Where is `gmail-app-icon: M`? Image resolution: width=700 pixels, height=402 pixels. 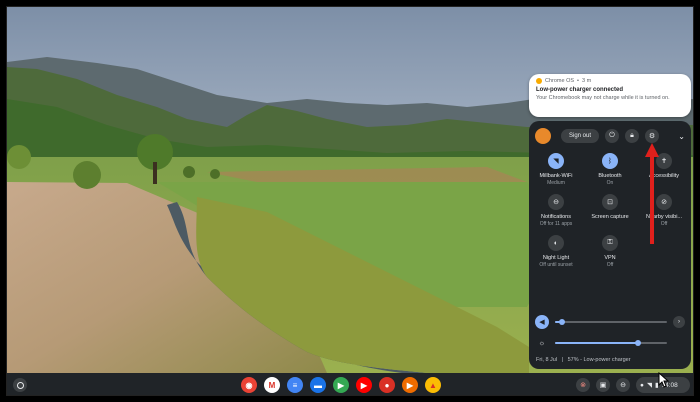
gmail-app-icon: M is located at coordinates (272, 385).